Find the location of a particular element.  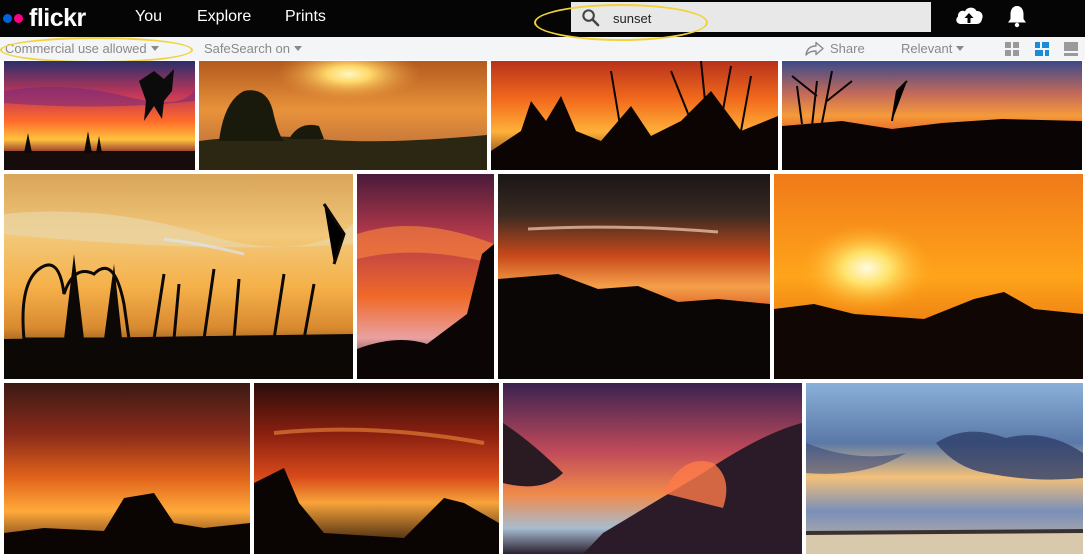

sort-label: Relevant is located at coordinates (927, 48).